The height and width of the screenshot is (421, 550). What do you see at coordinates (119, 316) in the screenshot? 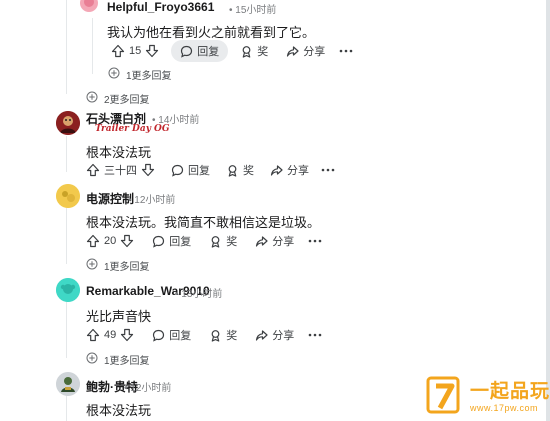
I see `comment-text: 光比声音快` at bounding box center [119, 316].